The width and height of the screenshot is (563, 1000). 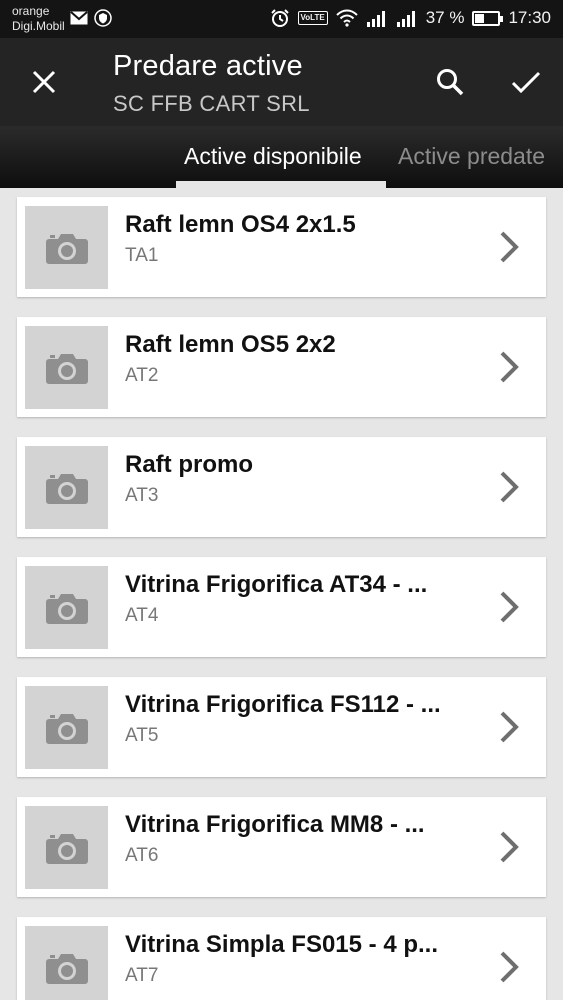 What do you see at coordinates (189, 464) in the screenshot?
I see `asset-name: Raft promo` at bounding box center [189, 464].